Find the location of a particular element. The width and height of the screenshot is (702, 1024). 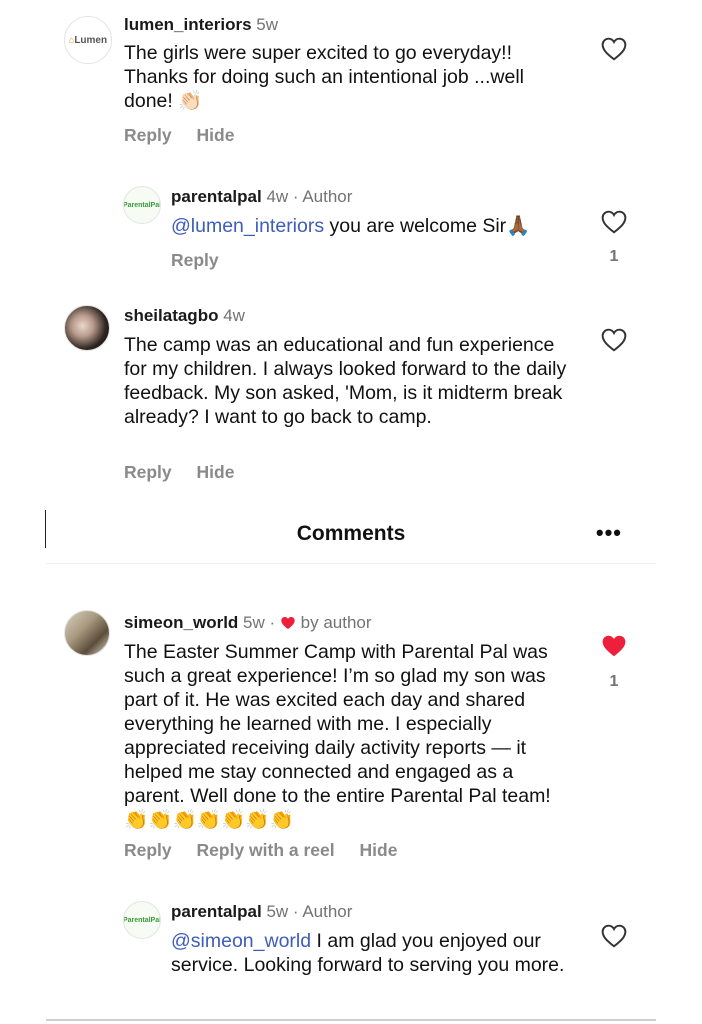

bottom-divider is located at coordinates (351, 1020).